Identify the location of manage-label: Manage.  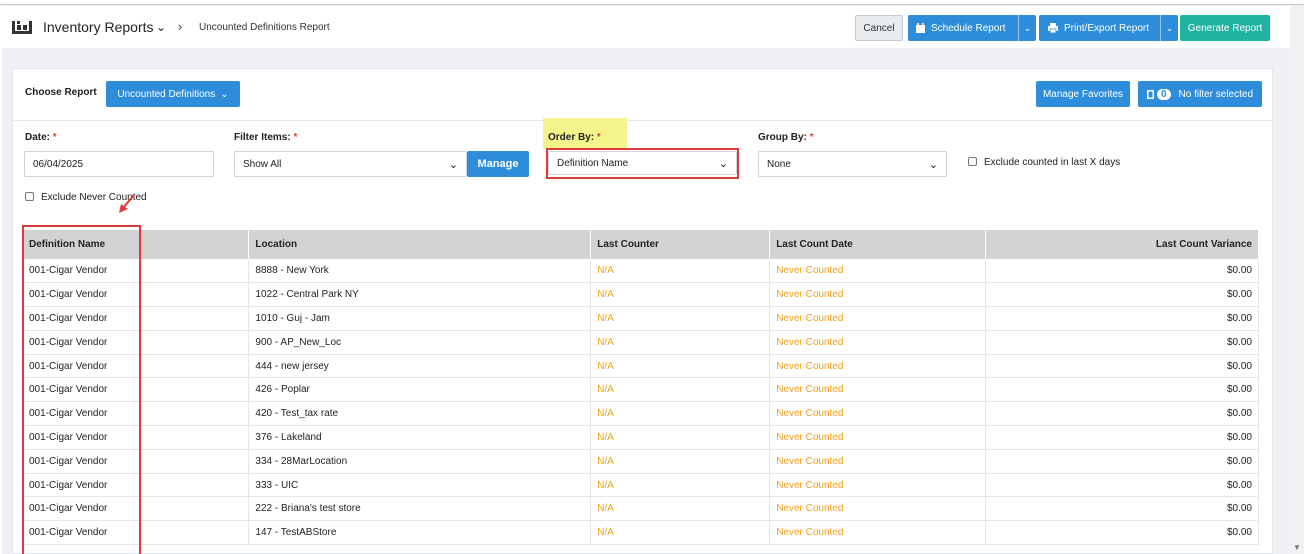
(498, 164).